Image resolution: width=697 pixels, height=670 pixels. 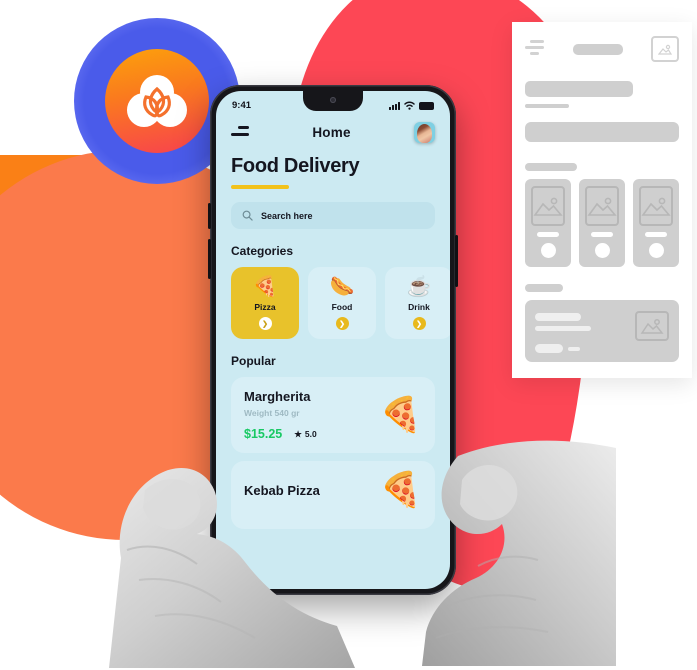 What do you see at coordinates (272, 413) in the screenshot?
I see `food-weight: Weight 540 gr` at bounding box center [272, 413].